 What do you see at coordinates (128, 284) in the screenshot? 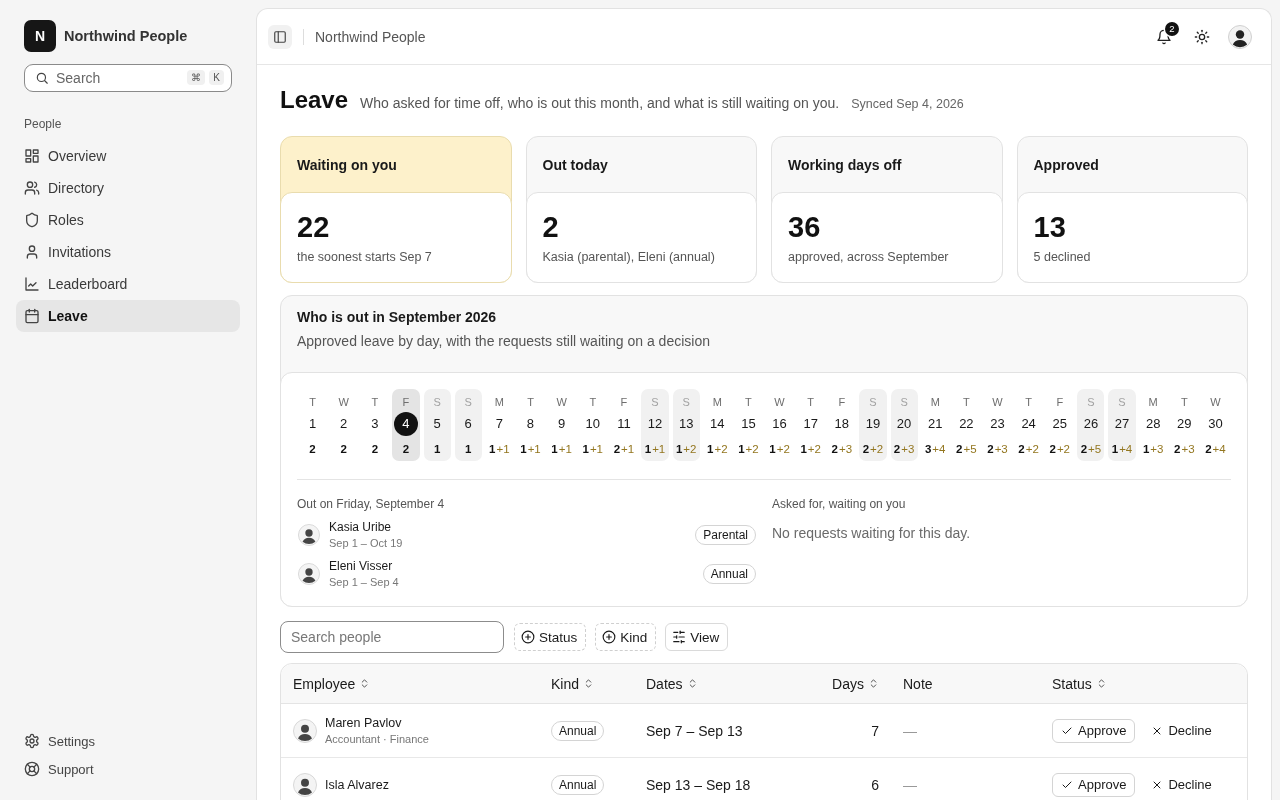
I see `nav-item: Leaderboard` at bounding box center [128, 284].